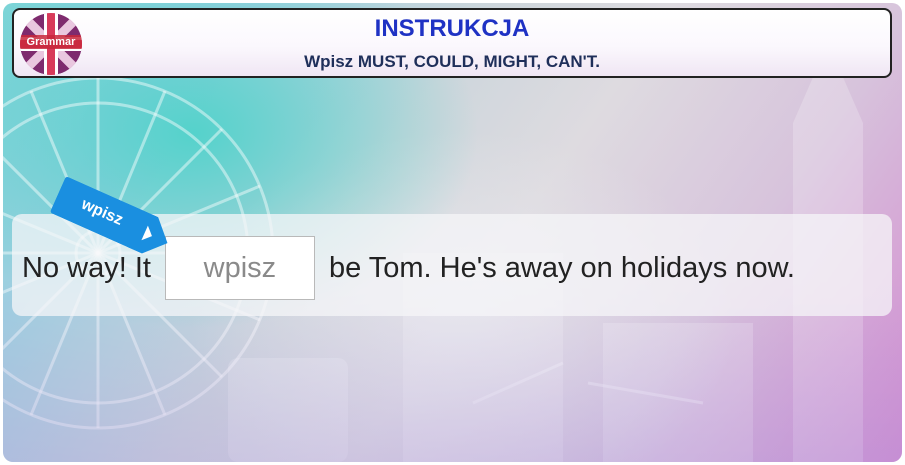 This screenshot has width=905, height=465. Describe the element at coordinates (86, 267) in the screenshot. I see `sentence-start: No way! It` at that location.